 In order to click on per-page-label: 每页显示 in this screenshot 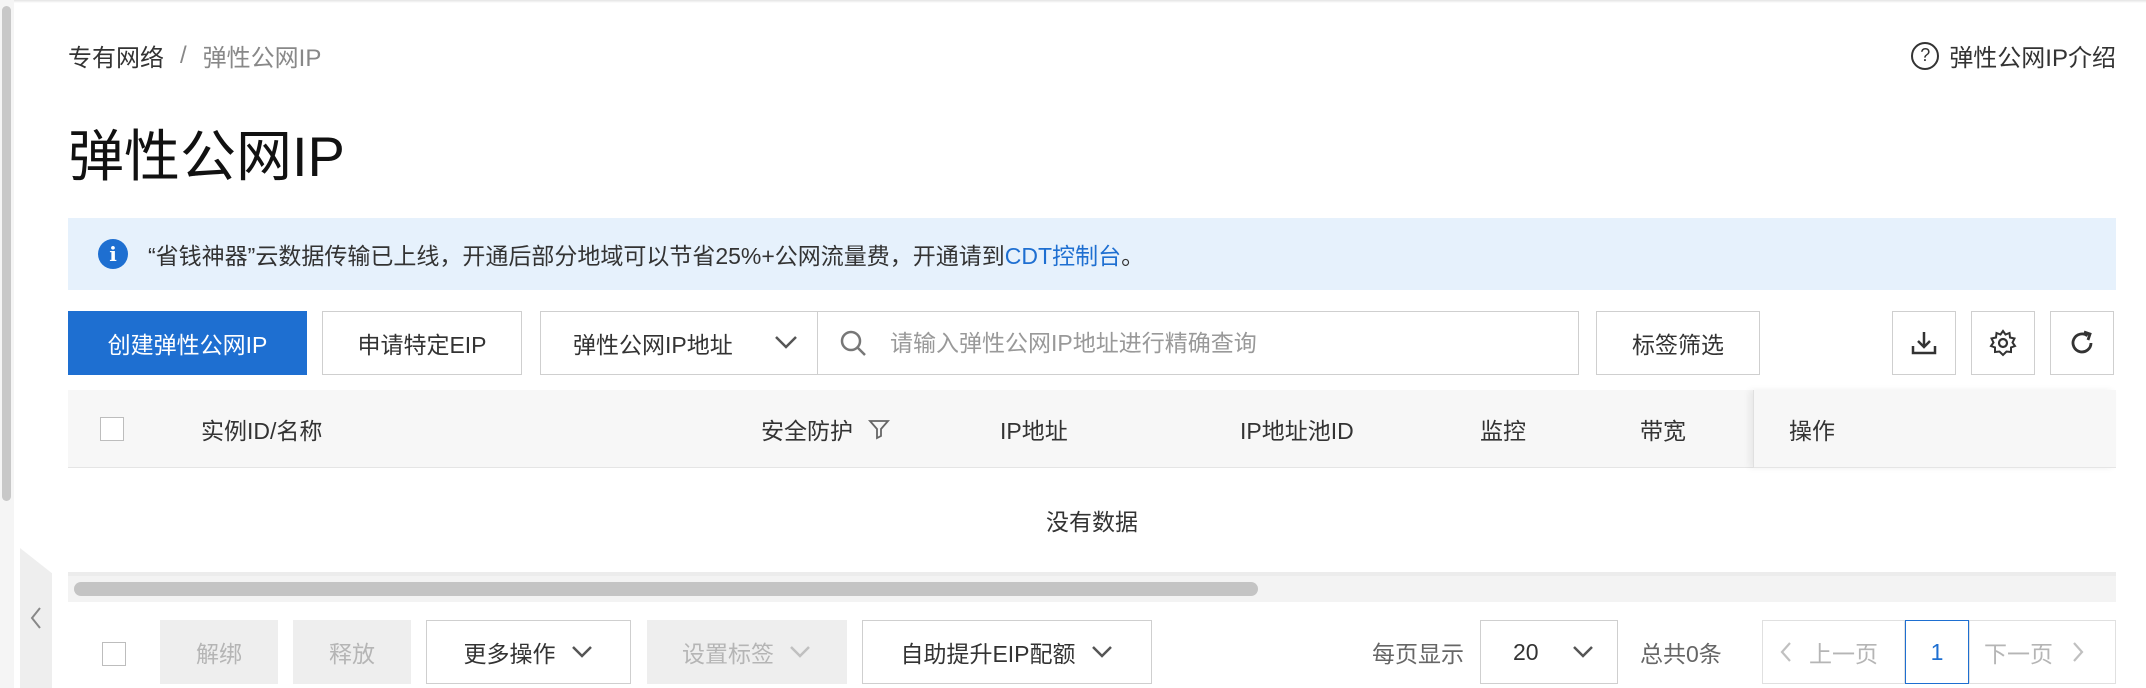, I will do `click(1418, 654)`.